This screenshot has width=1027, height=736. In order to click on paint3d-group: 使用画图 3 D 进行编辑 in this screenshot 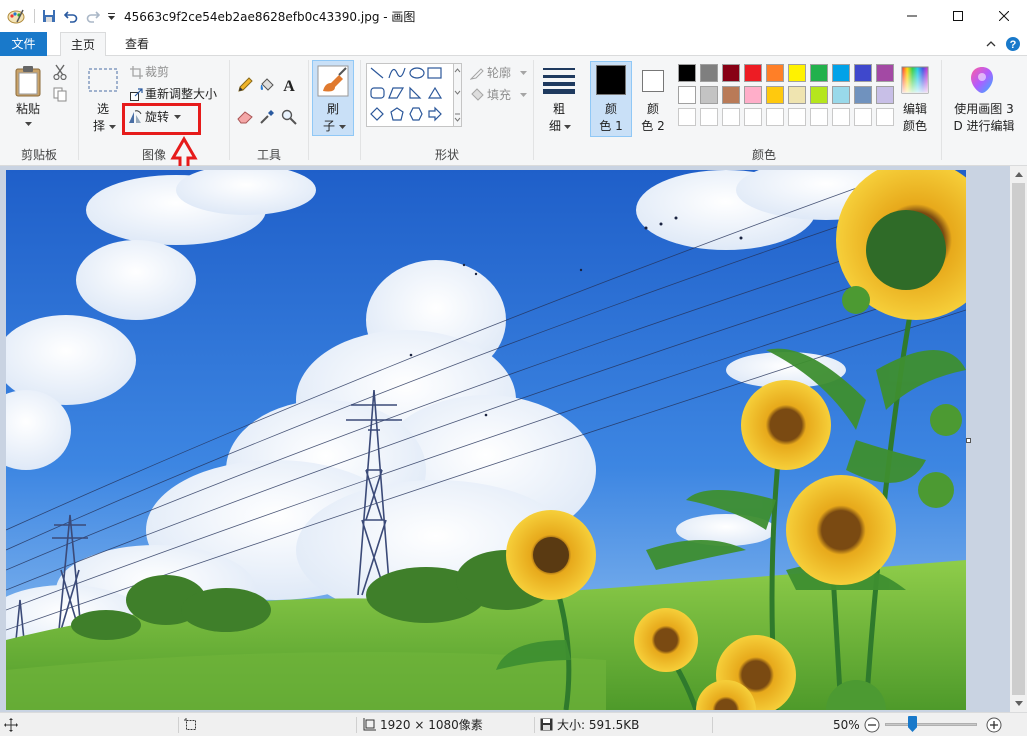, I will do `click(984, 111)`.